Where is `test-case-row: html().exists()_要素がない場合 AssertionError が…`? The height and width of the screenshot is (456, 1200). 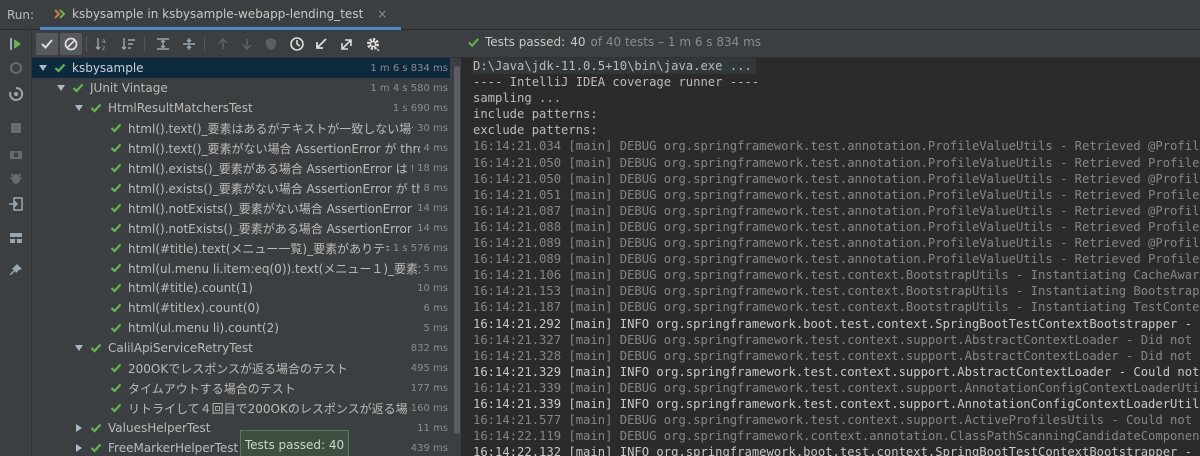 test-case-row: html().exists()_要素がない場合 AssertionError が… is located at coordinates (241, 188).